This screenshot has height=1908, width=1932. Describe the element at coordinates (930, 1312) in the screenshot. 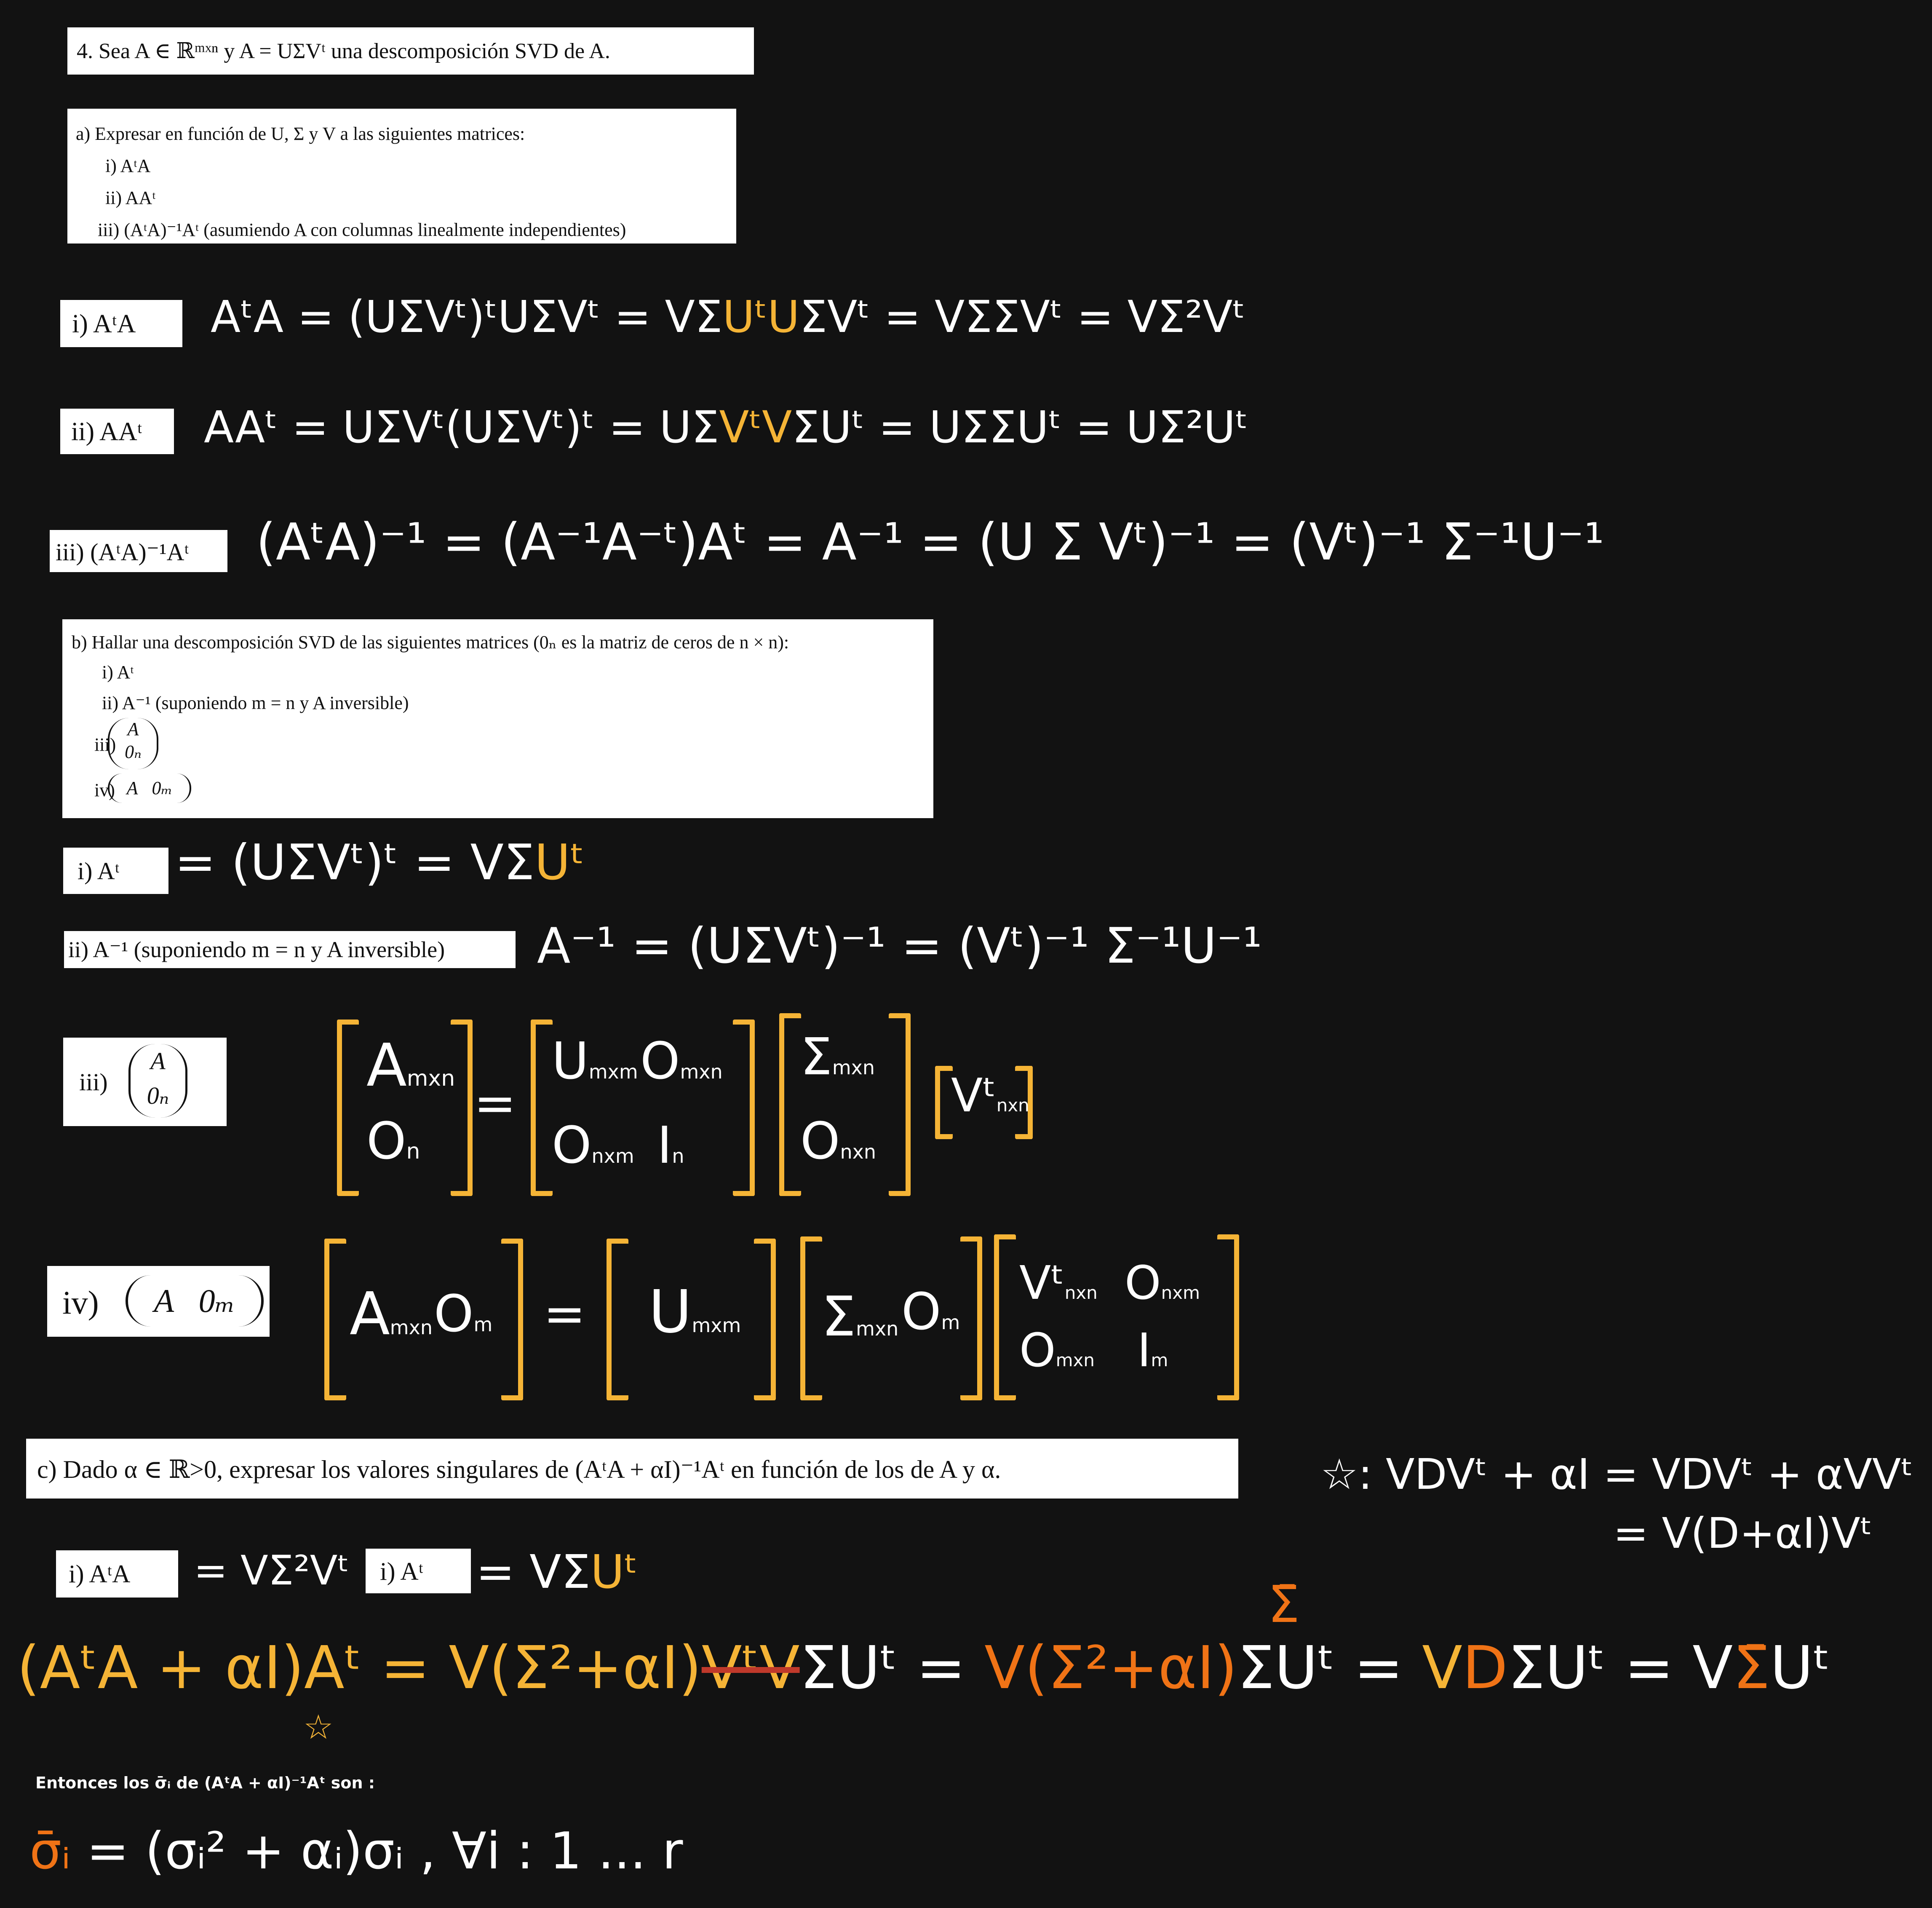

I see `sigma-o: Om` at that location.